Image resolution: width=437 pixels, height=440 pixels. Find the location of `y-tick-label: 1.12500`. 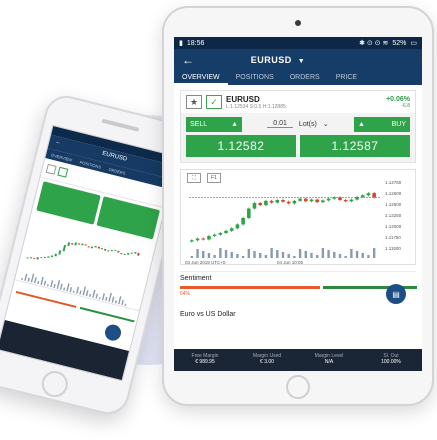

y-tick-label: 1.12500 is located at coordinates (393, 204).